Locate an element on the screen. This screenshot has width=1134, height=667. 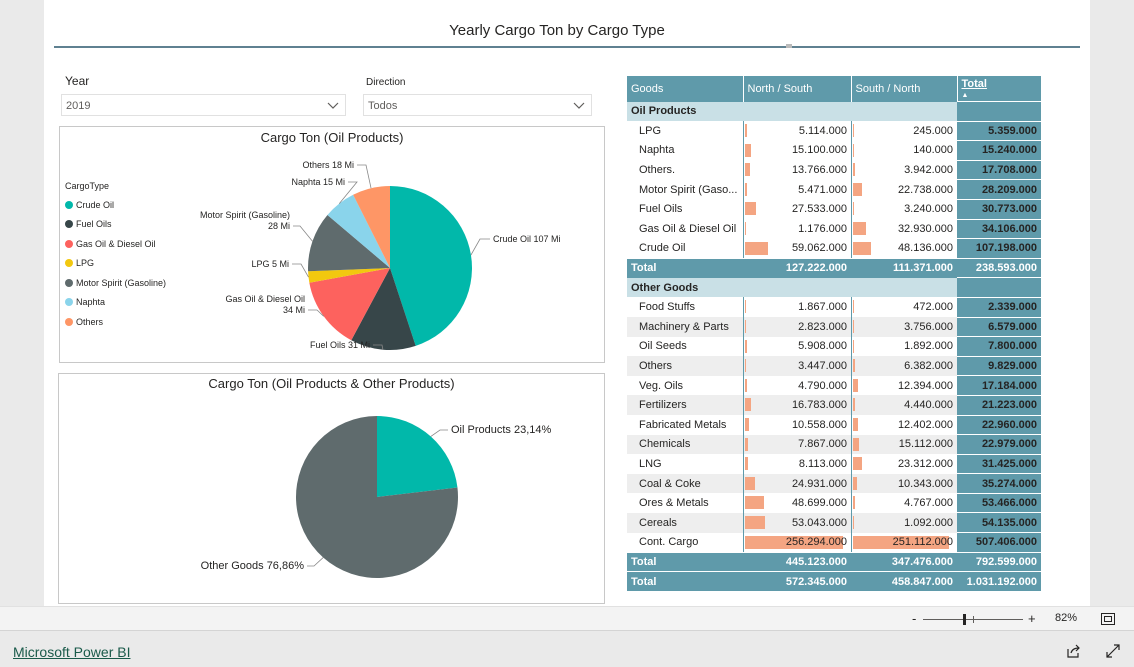
report-title: Yearly Cargo Ton by Cargo Type is located at coordinates (557, 30).